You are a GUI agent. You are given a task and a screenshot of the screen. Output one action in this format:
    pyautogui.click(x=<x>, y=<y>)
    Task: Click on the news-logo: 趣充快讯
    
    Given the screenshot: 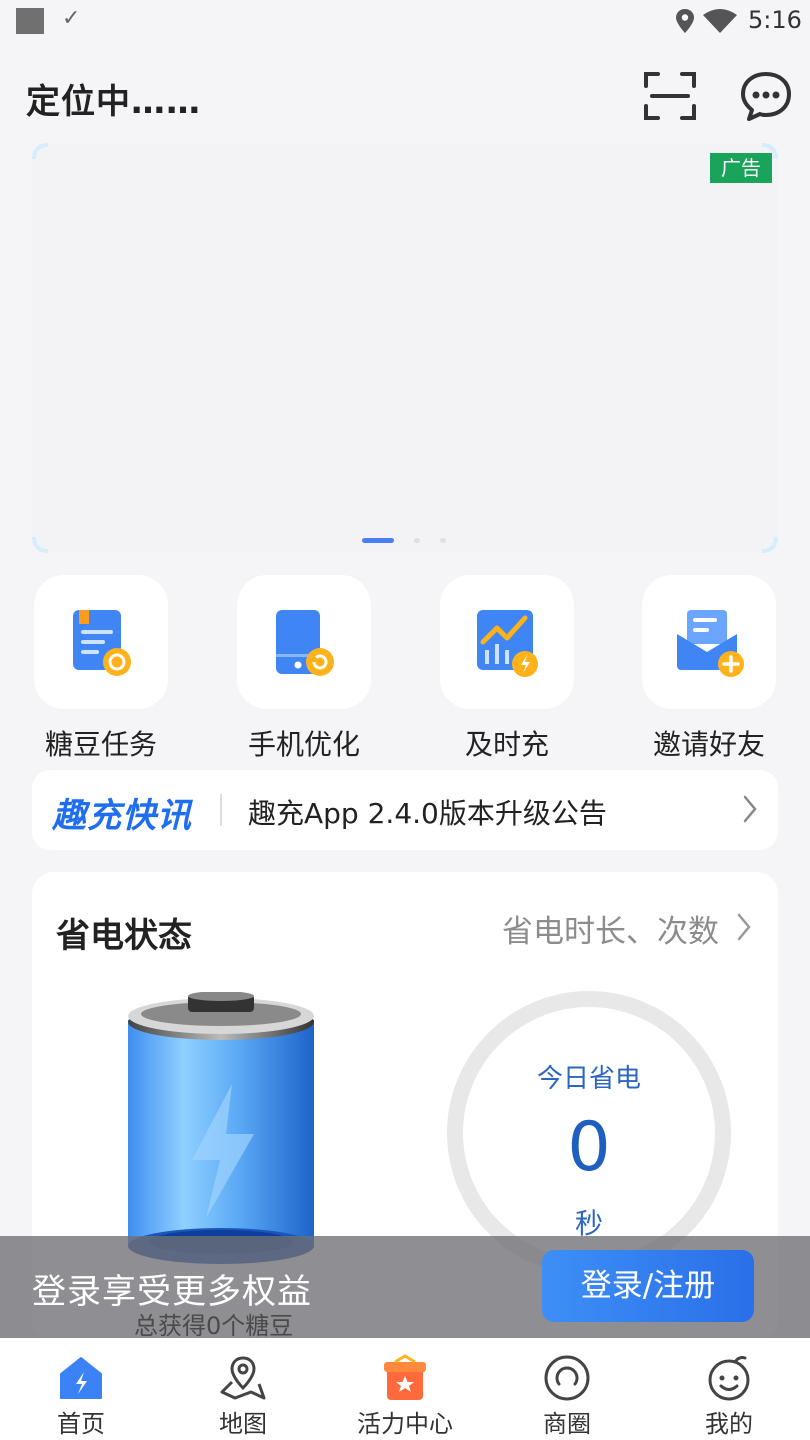 What is the action you would take?
    pyautogui.click(x=122, y=816)
    